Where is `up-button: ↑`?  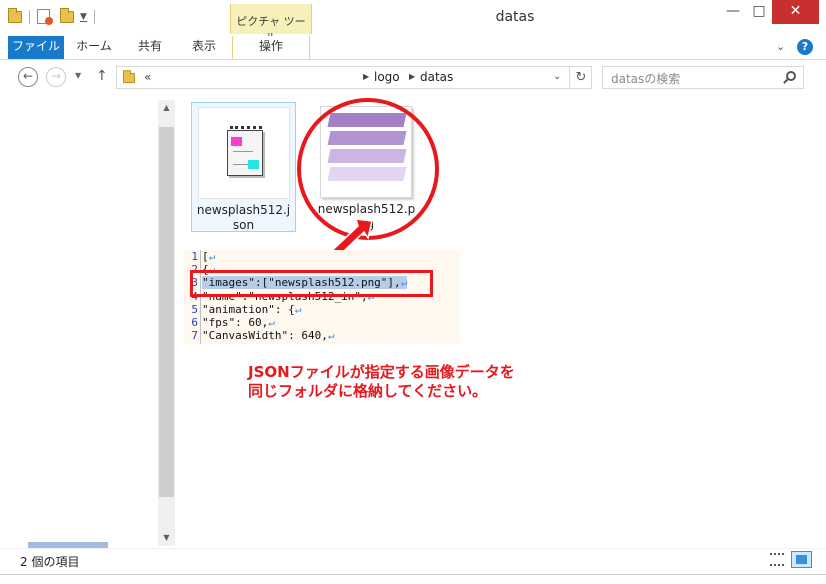
up-button: ↑ is located at coordinates (102, 76).